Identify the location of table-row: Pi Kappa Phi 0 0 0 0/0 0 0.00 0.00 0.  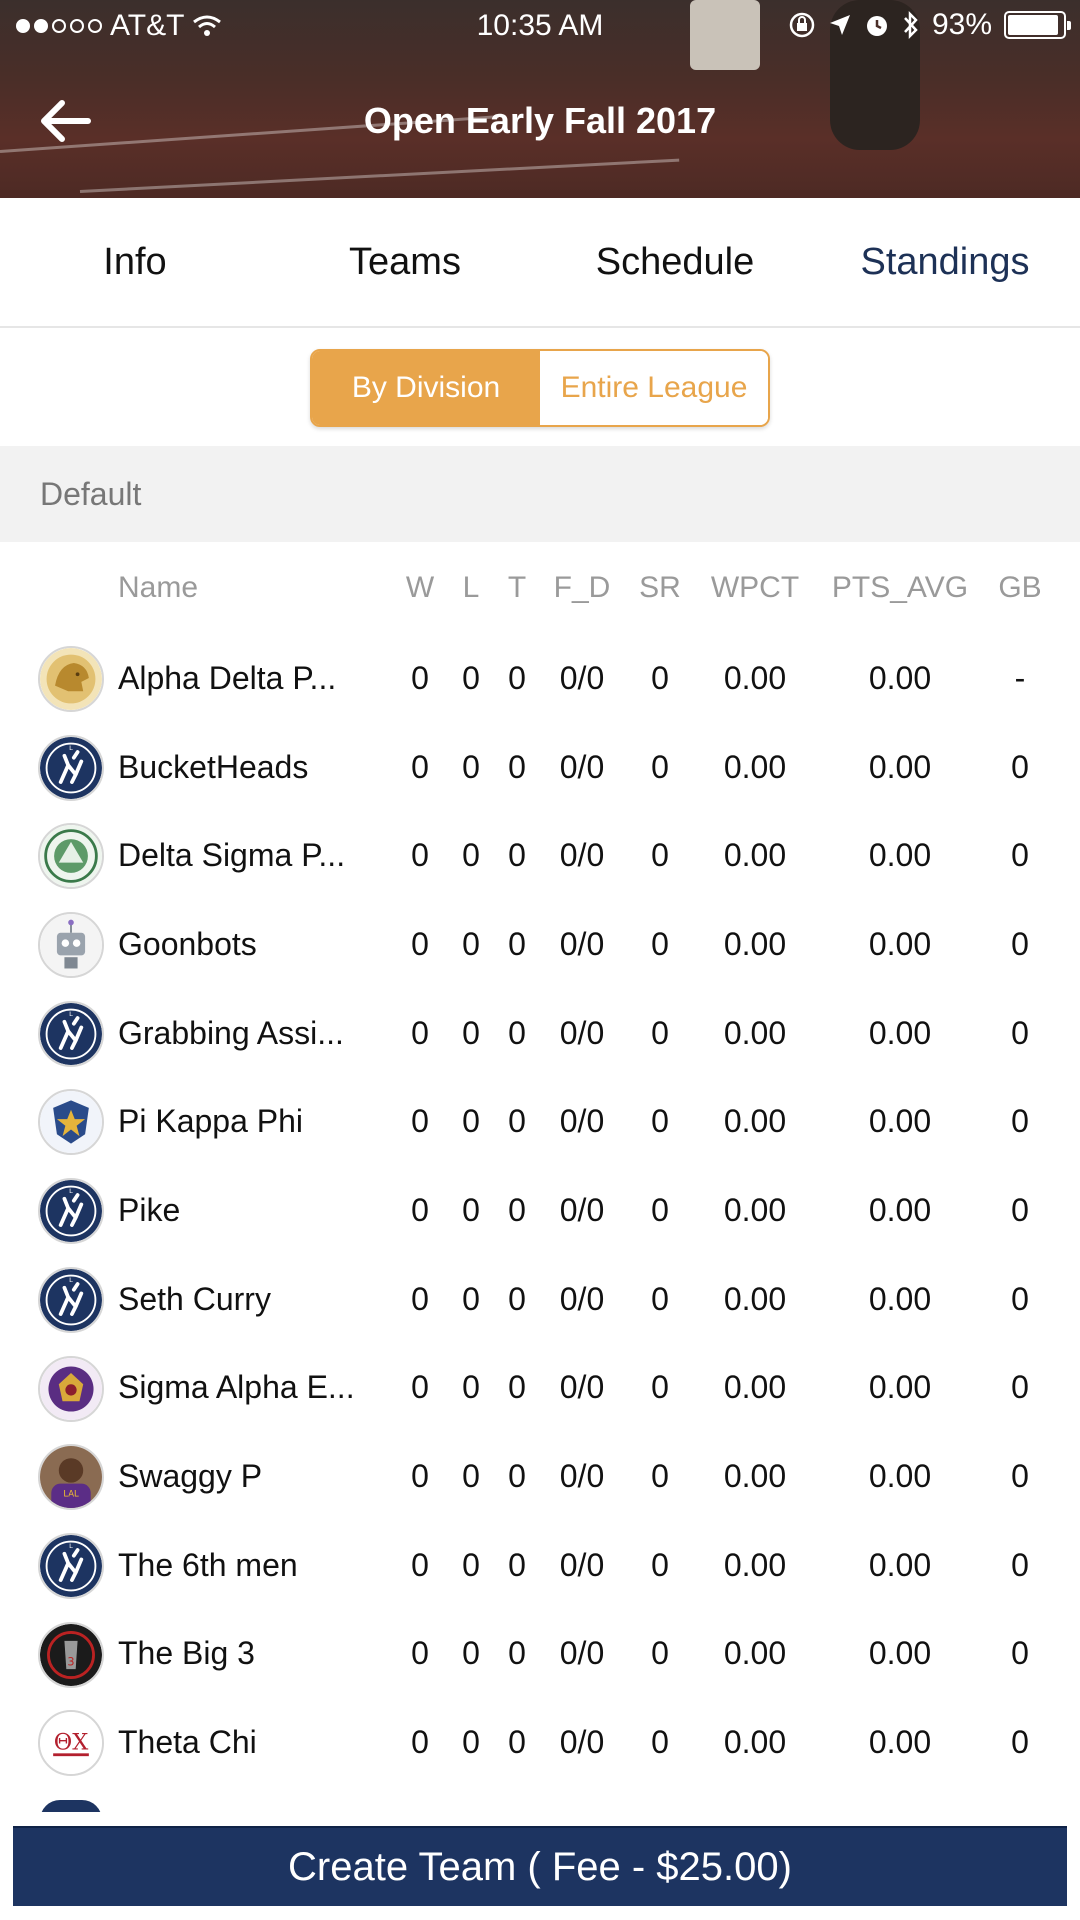
(540, 1121).